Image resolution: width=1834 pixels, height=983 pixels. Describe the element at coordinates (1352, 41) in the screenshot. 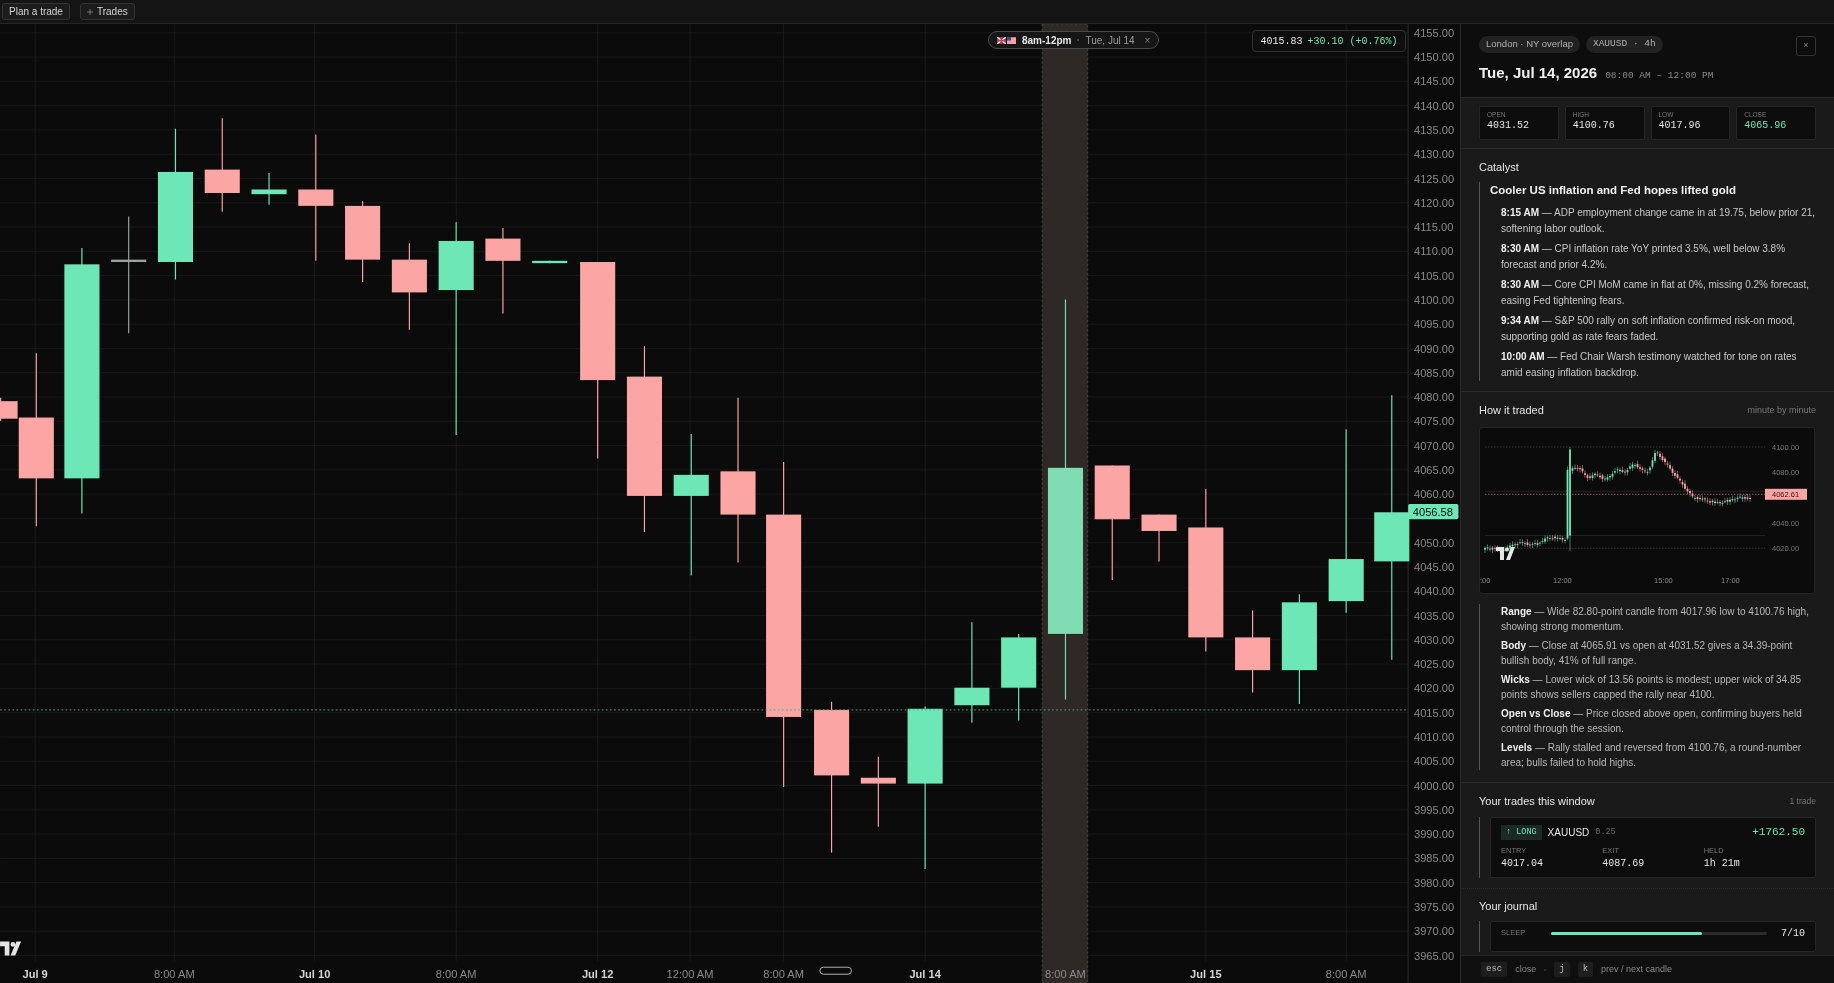

I see `quote-change: +30.10 (+0.76%)` at that location.